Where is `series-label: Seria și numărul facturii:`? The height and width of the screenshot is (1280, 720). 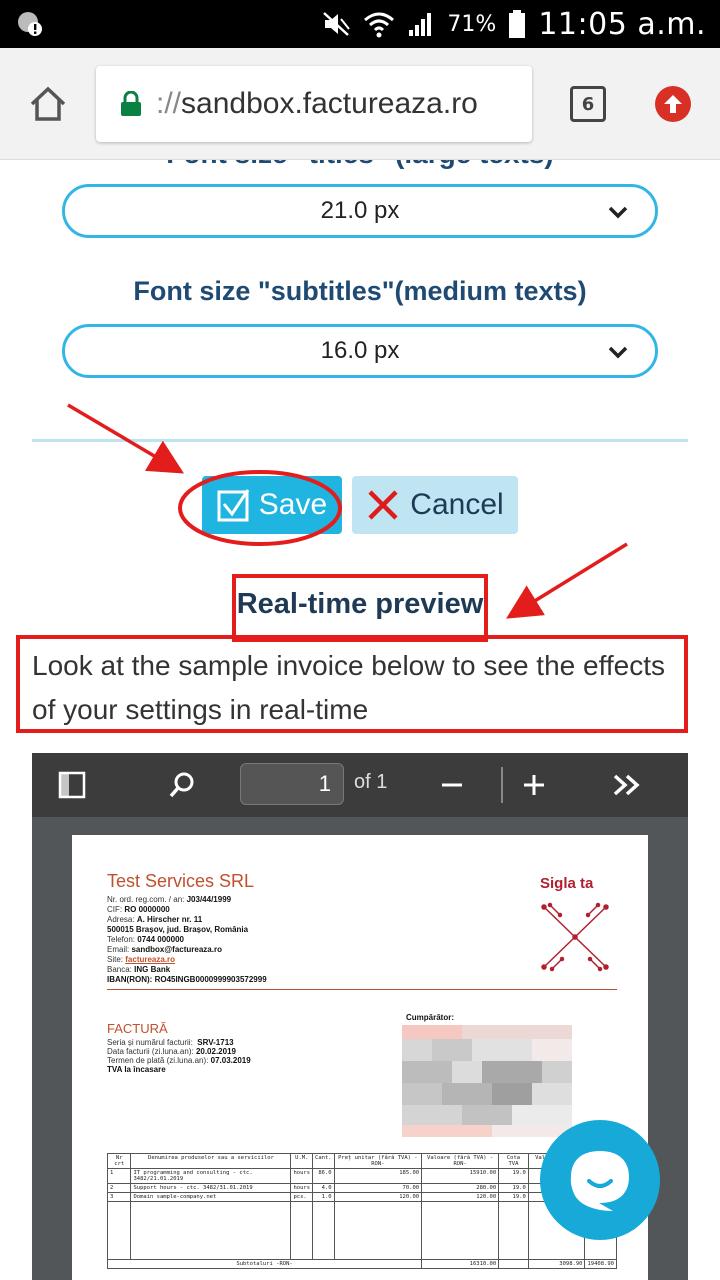
series-label: Seria și numărul facturii: is located at coordinates (150, 1042).